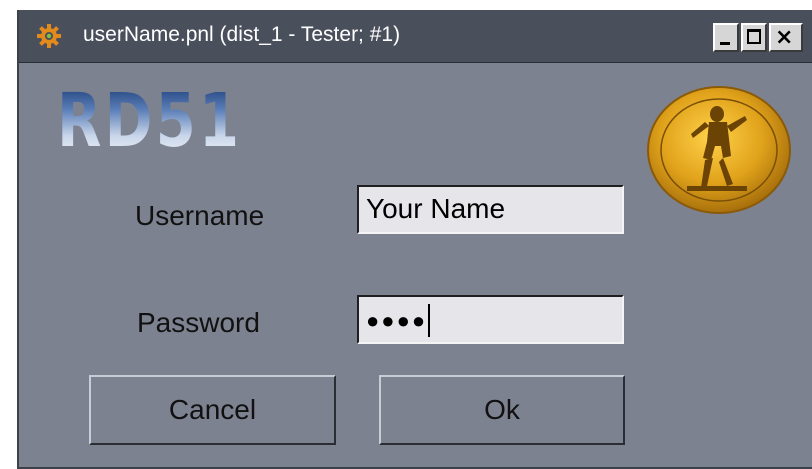  Describe the element at coordinates (719, 150) in the screenshot. I see `university-seal-icon` at that location.